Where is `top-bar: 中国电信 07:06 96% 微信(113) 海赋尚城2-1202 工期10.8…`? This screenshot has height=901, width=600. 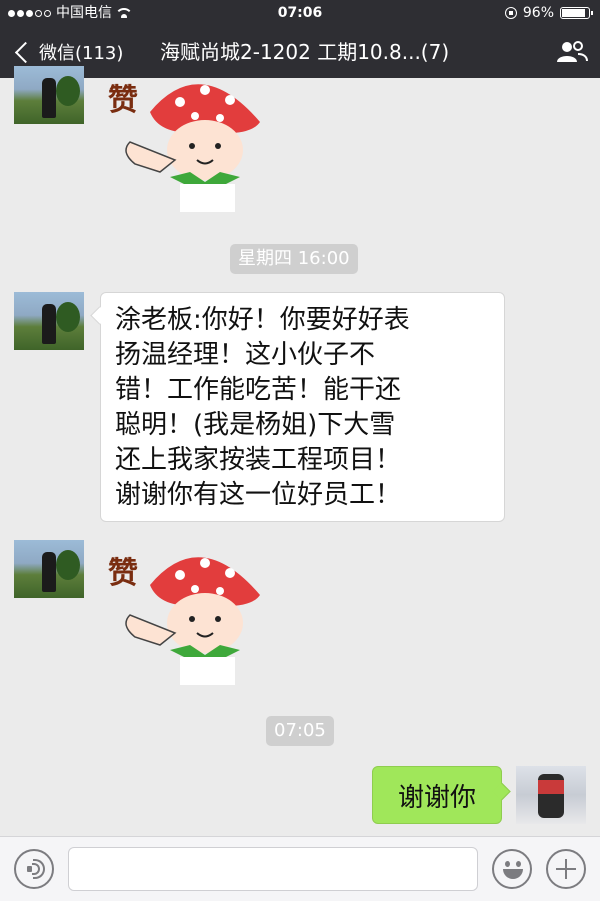
top-bar: 中国电信 07:06 96% 微信(113) 海赋尚城2-1202 工期10.8… is located at coordinates (300, 39).